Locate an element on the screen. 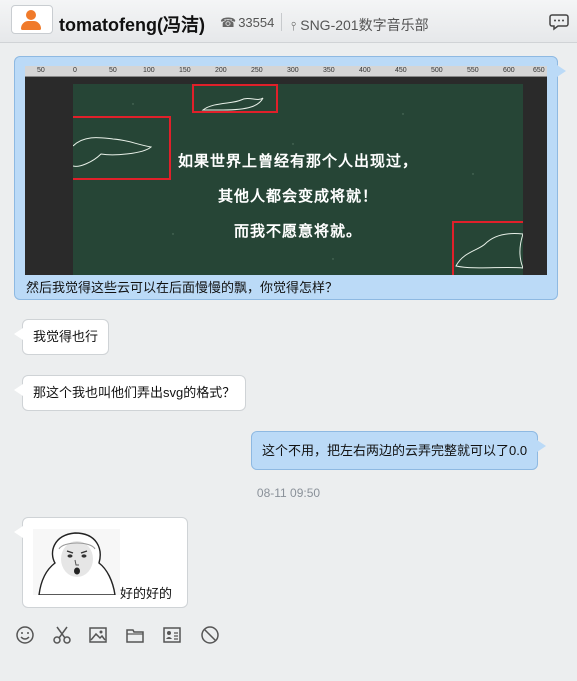  department: ⫯ SNG-201数字音乐部 is located at coordinates (360, 25).